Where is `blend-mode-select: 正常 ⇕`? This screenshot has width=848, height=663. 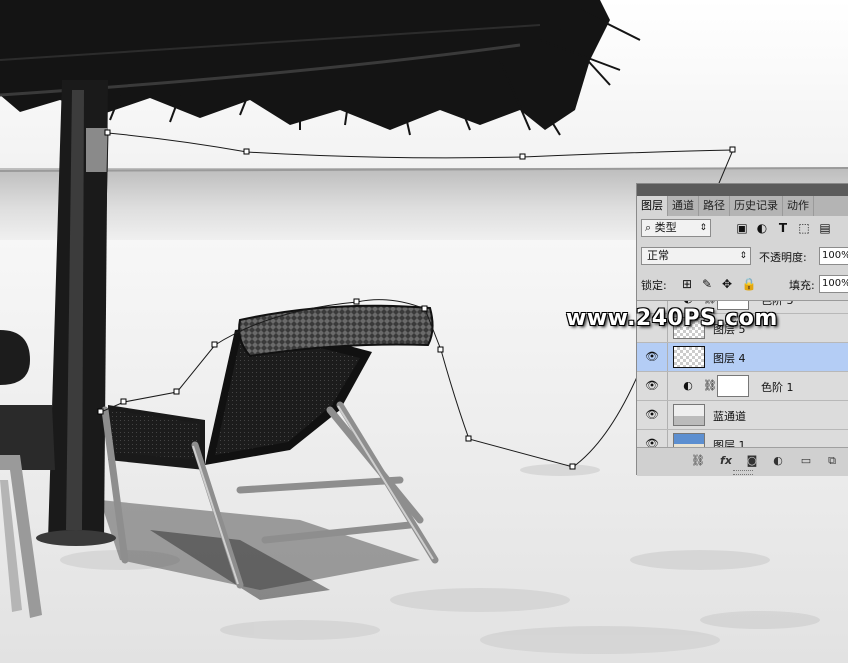 blend-mode-select: 正常 ⇕ is located at coordinates (696, 256).